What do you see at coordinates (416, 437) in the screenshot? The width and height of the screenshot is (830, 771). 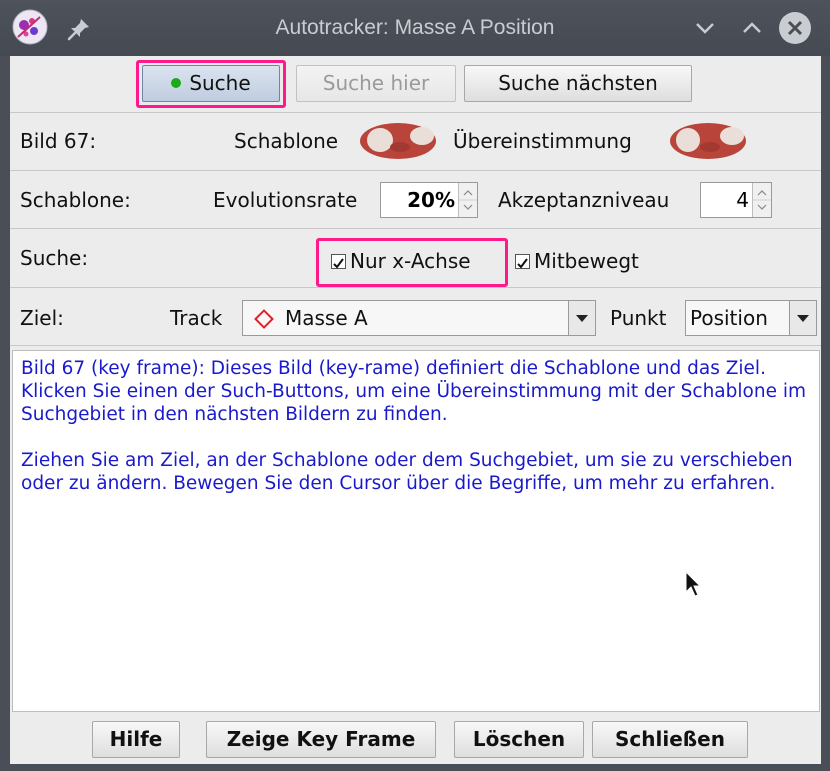 I see `info-spacer` at bounding box center [416, 437].